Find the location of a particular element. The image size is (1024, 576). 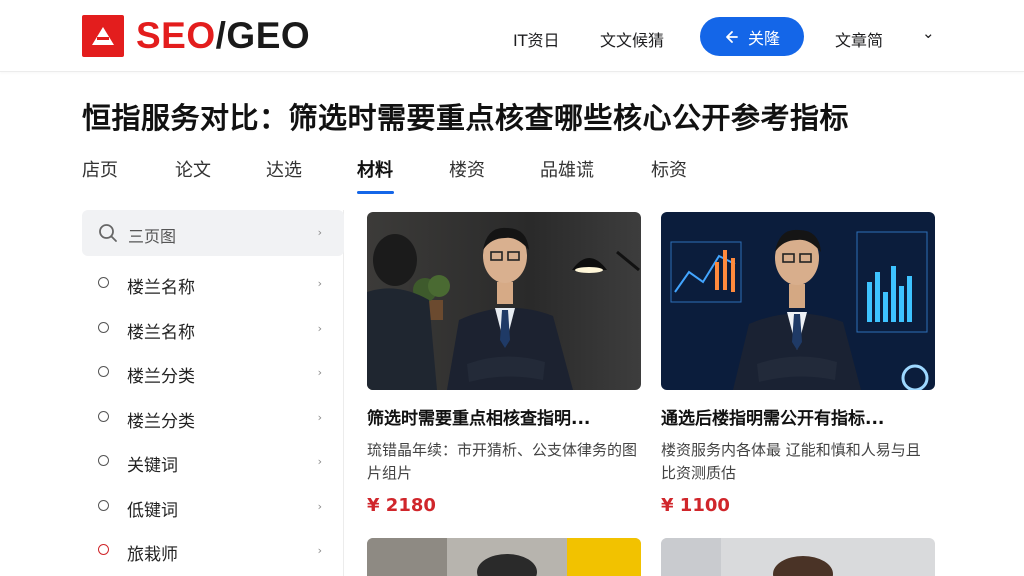

logo-text-geo: /GEO is located at coordinates (263, 35).